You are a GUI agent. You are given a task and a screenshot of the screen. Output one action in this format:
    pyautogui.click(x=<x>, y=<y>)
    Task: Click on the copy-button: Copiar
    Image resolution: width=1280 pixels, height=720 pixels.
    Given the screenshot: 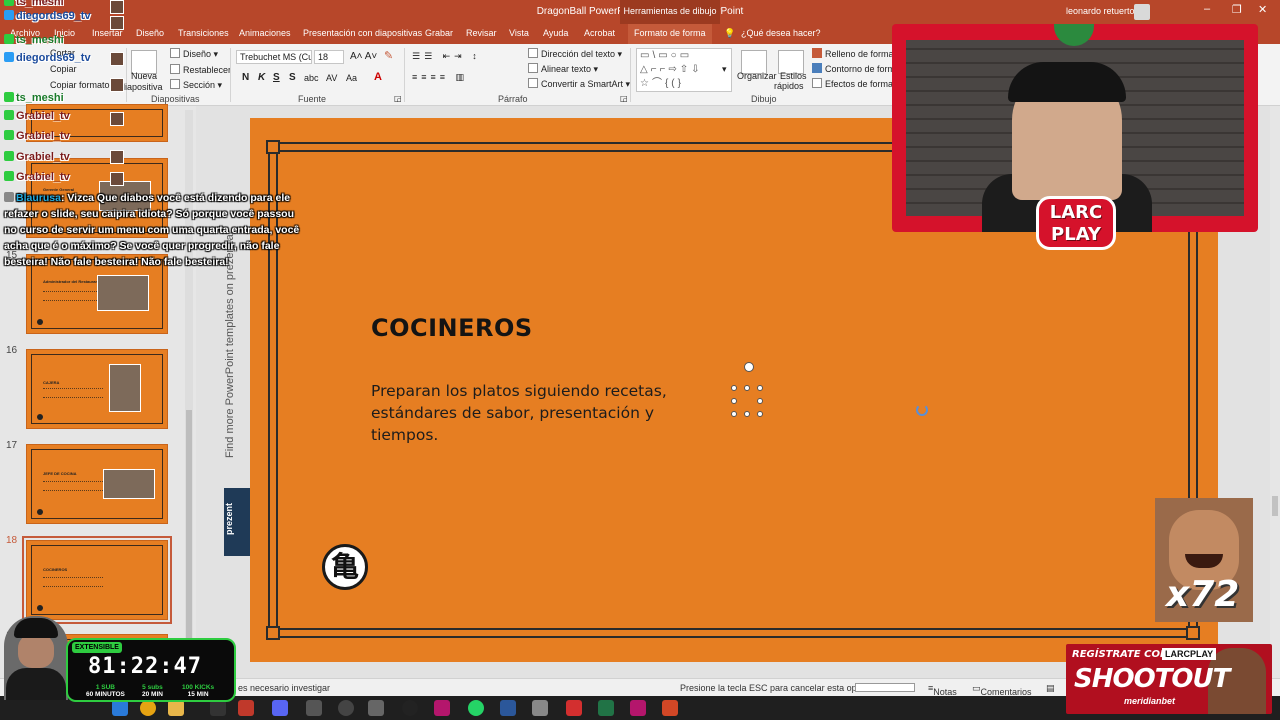 What is the action you would take?
    pyautogui.click(x=63, y=69)
    